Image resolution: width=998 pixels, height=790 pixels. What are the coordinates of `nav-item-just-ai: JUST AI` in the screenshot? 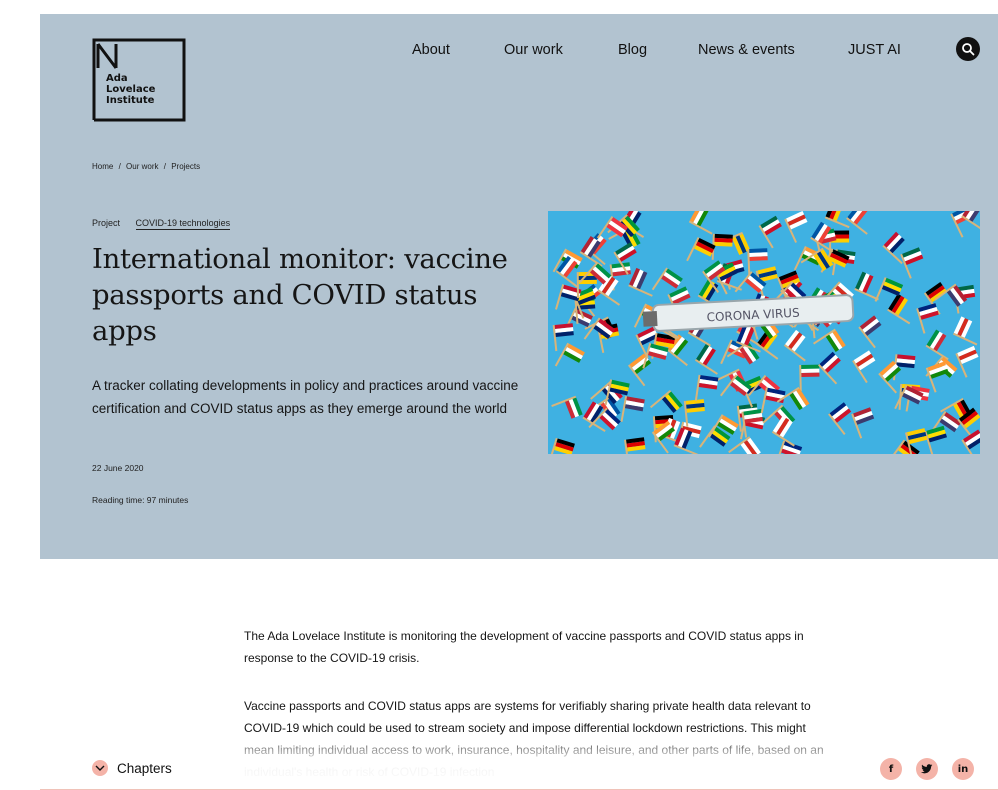 It's located at (874, 50).